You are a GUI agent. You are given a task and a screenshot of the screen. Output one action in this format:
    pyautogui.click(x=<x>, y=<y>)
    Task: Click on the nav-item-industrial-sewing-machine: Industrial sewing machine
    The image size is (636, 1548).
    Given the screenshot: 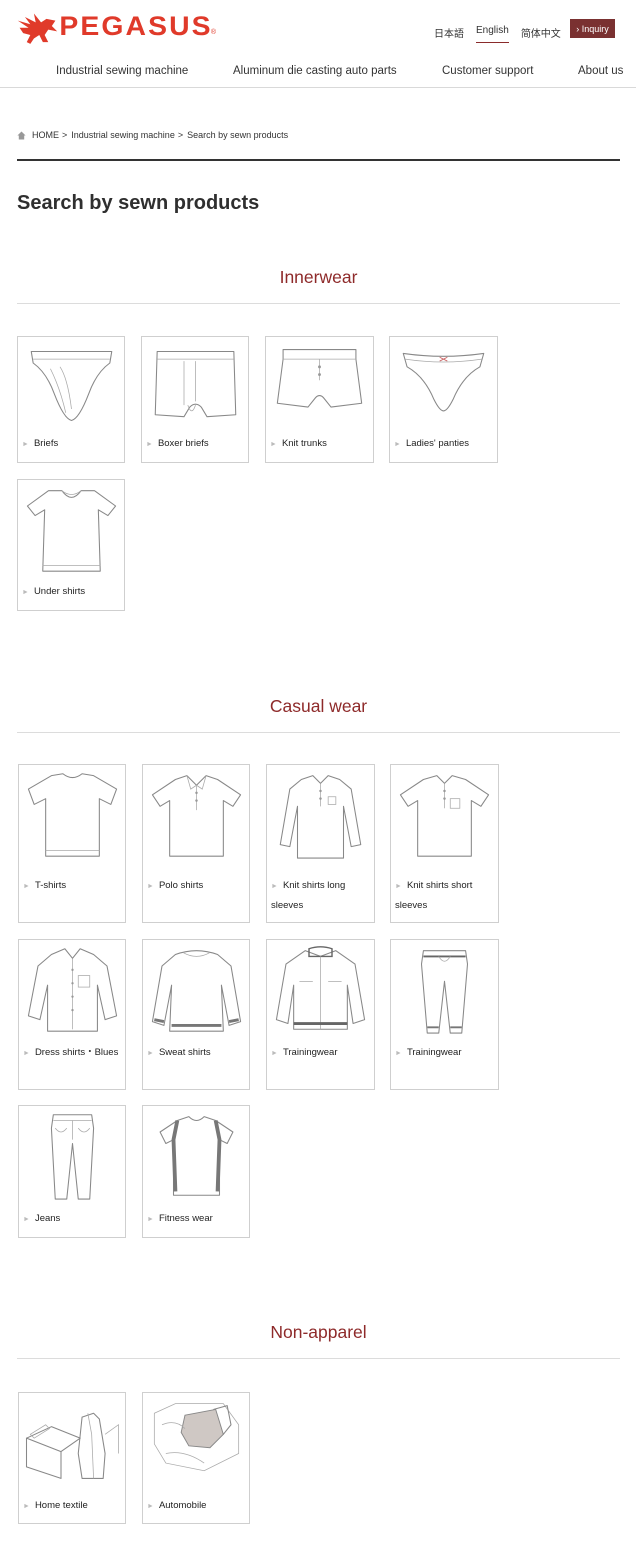 What is the action you would take?
    pyautogui.click(x=122, y=71)
    